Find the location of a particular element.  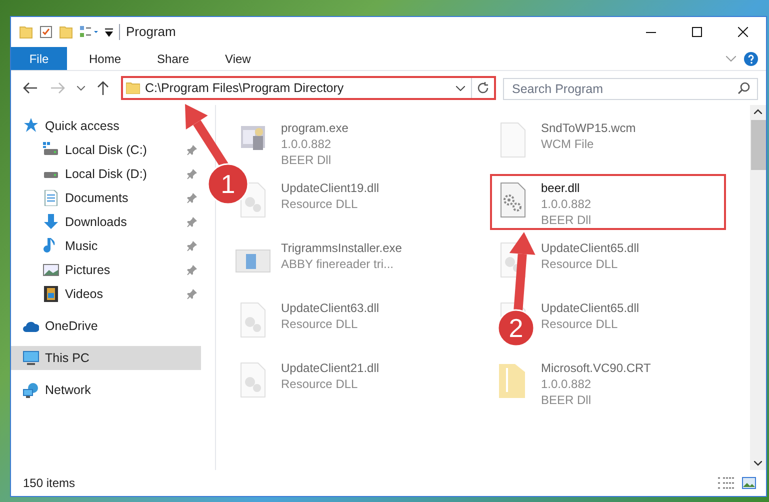

ribbon-tab: View is located at coordinates (238, 58).